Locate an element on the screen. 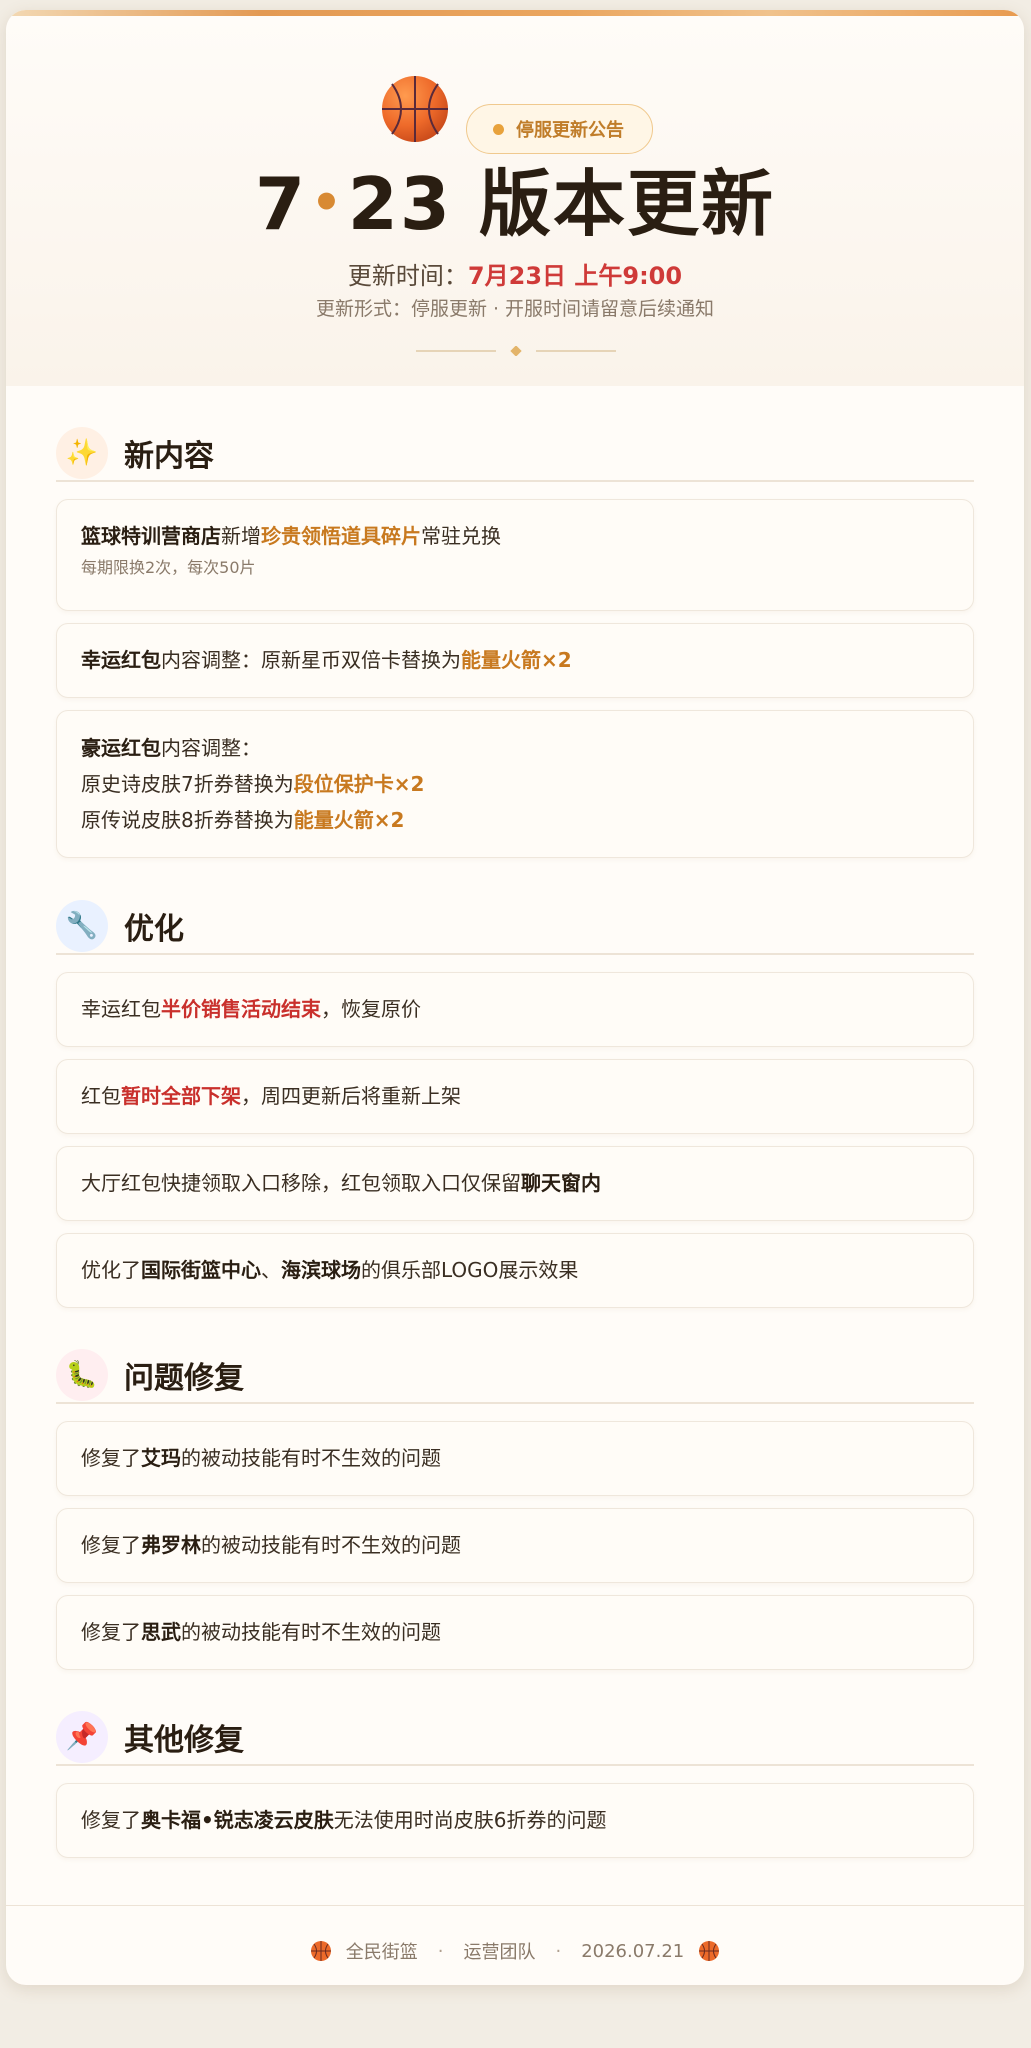  section-title-opt: 优化 is located at coordinates (154, 929).